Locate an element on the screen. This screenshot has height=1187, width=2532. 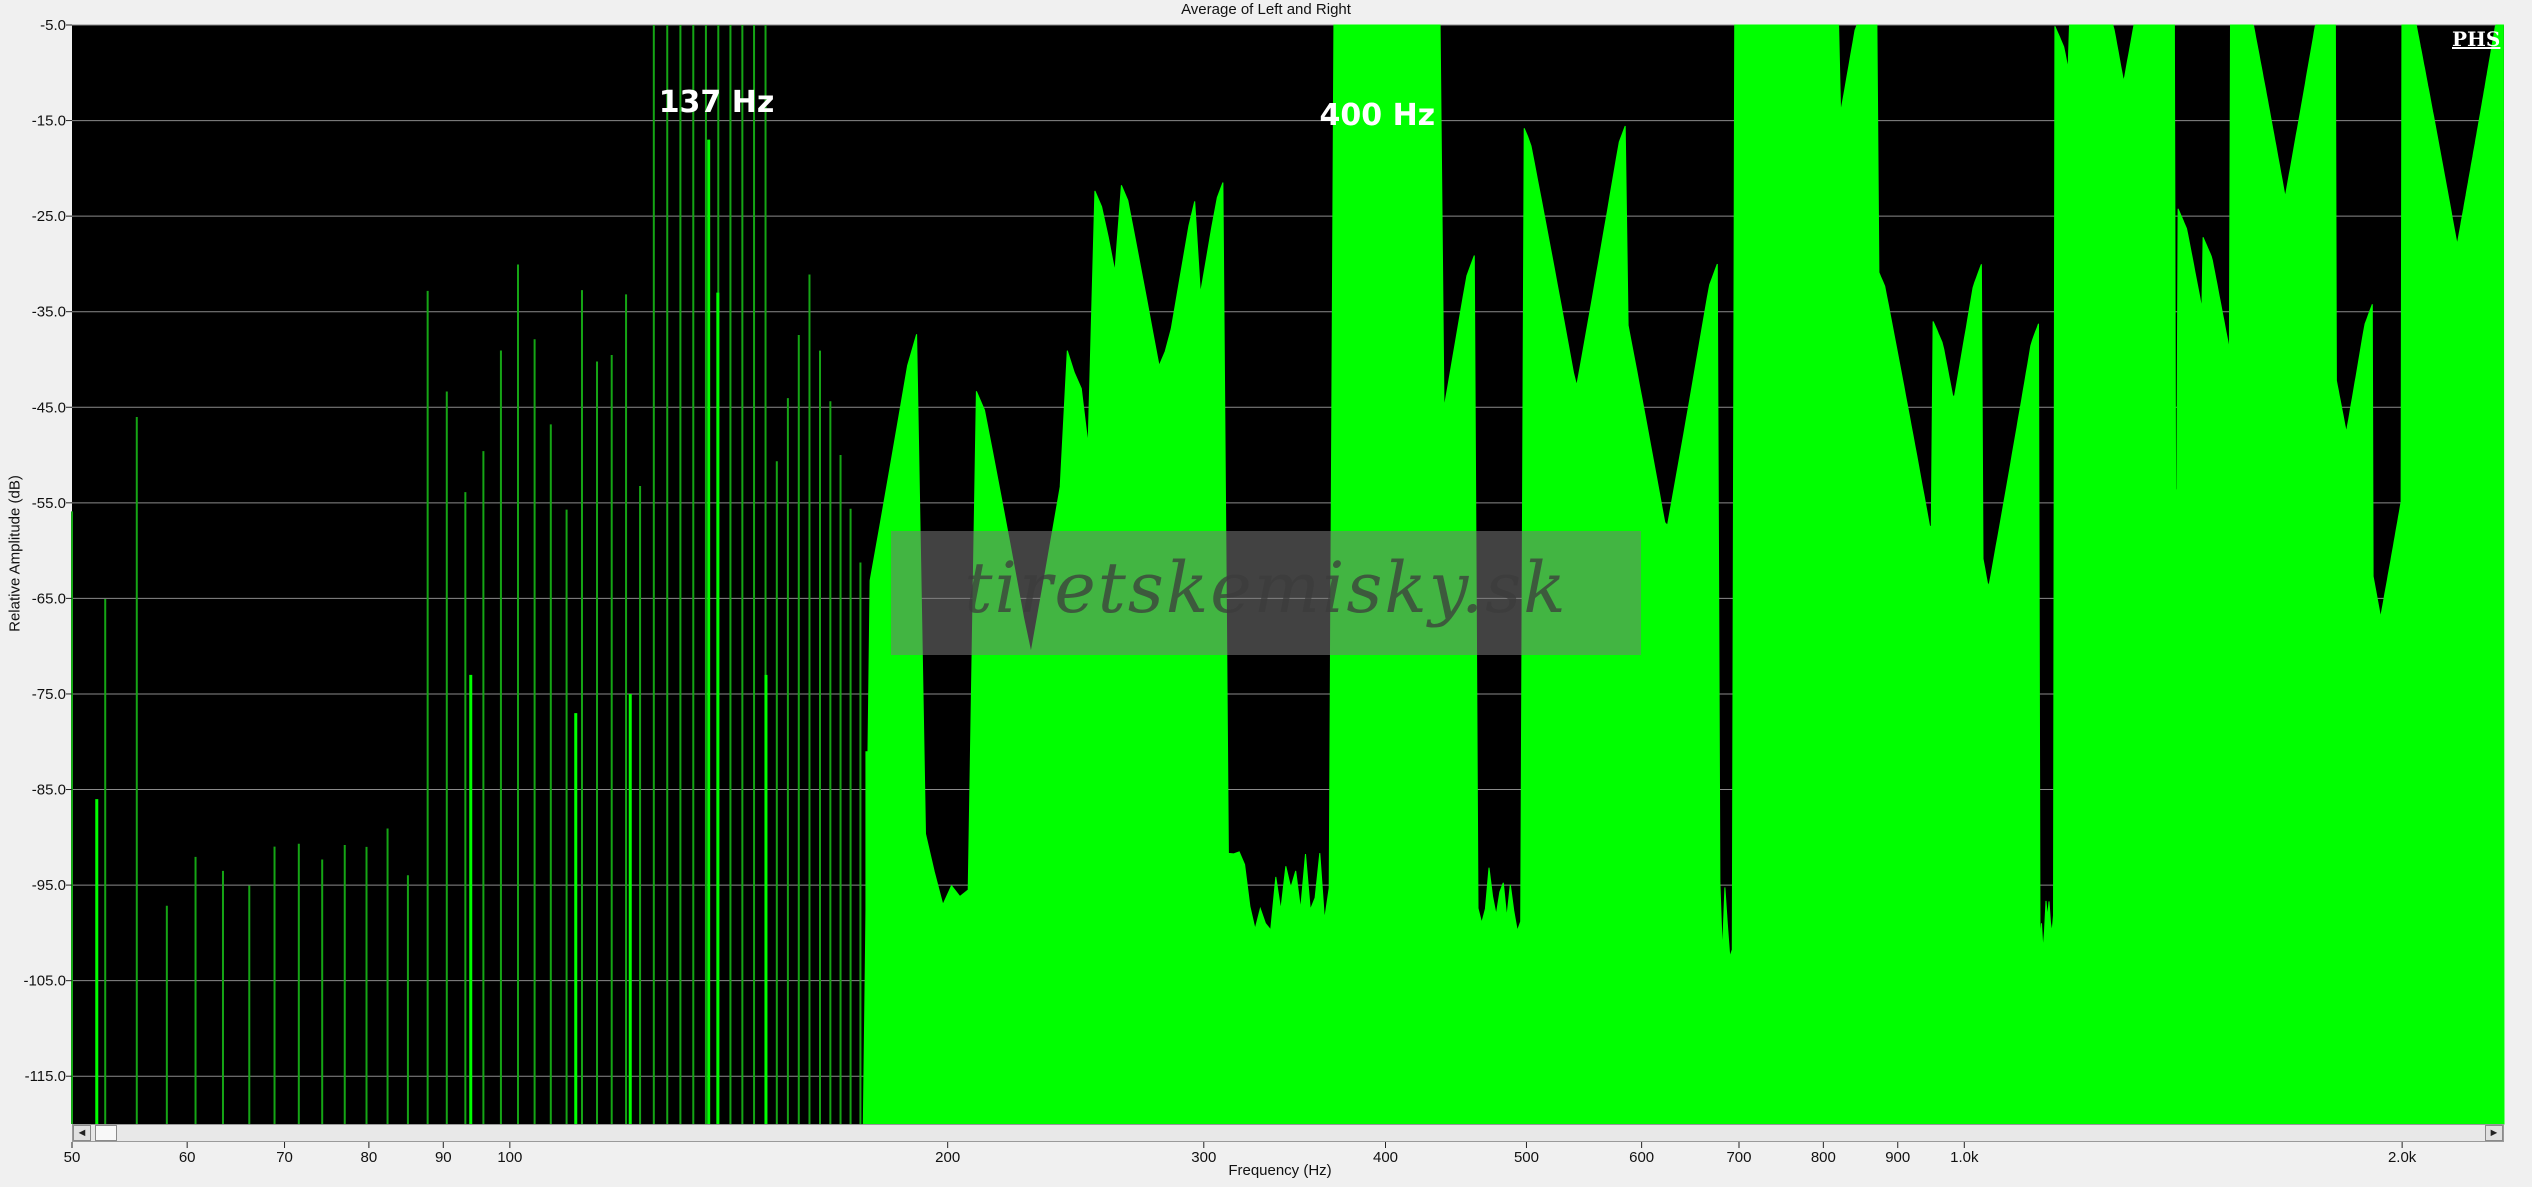
scroll-left-arrow-icon: ◄ is located at coordinates (82, 1133).